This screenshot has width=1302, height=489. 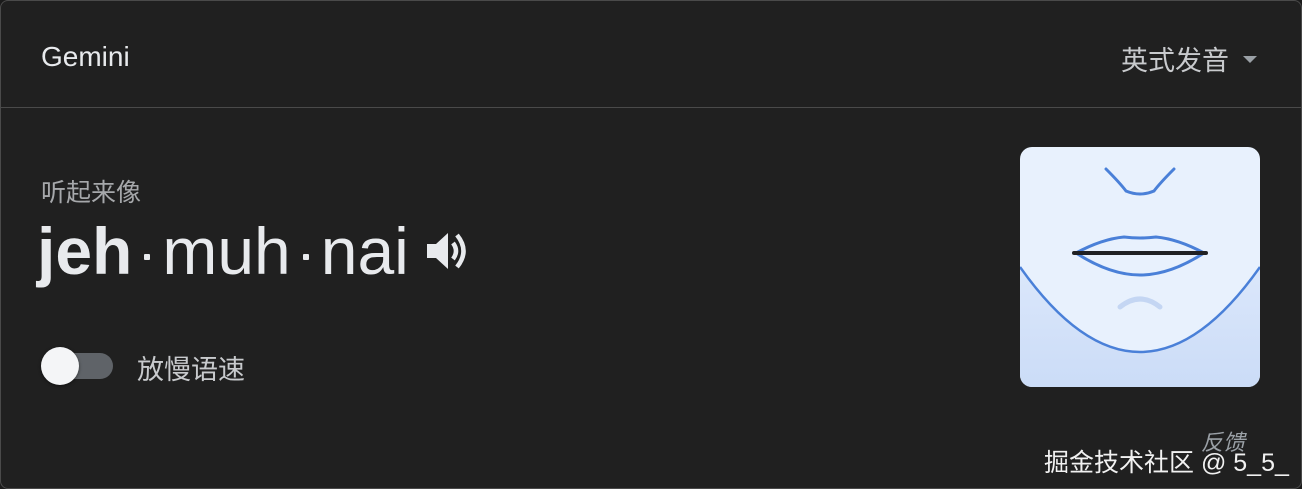 I want to click on syllable-stressed: jeh, so click(x=85, y=251).